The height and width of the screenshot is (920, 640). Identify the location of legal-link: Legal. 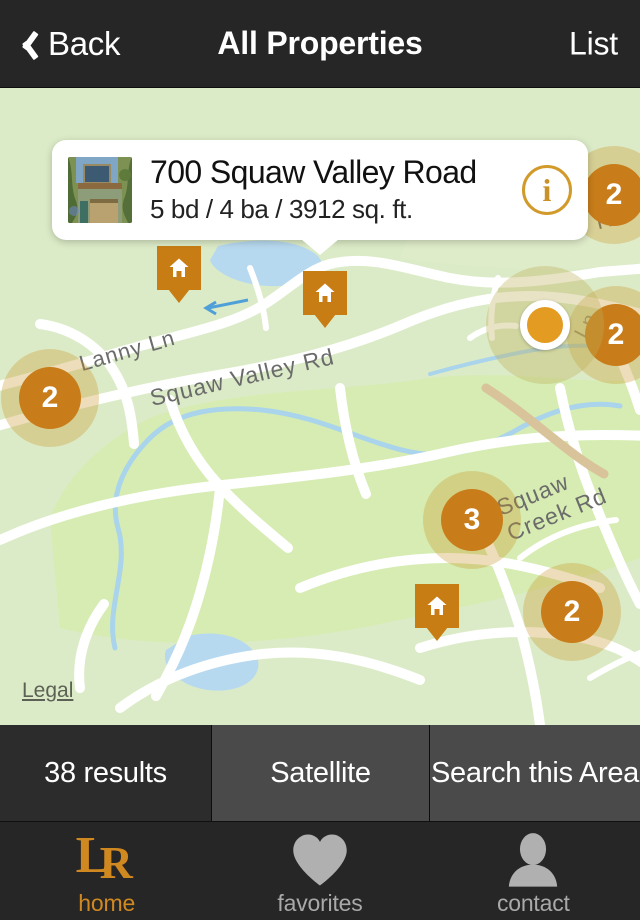
(47, 691).